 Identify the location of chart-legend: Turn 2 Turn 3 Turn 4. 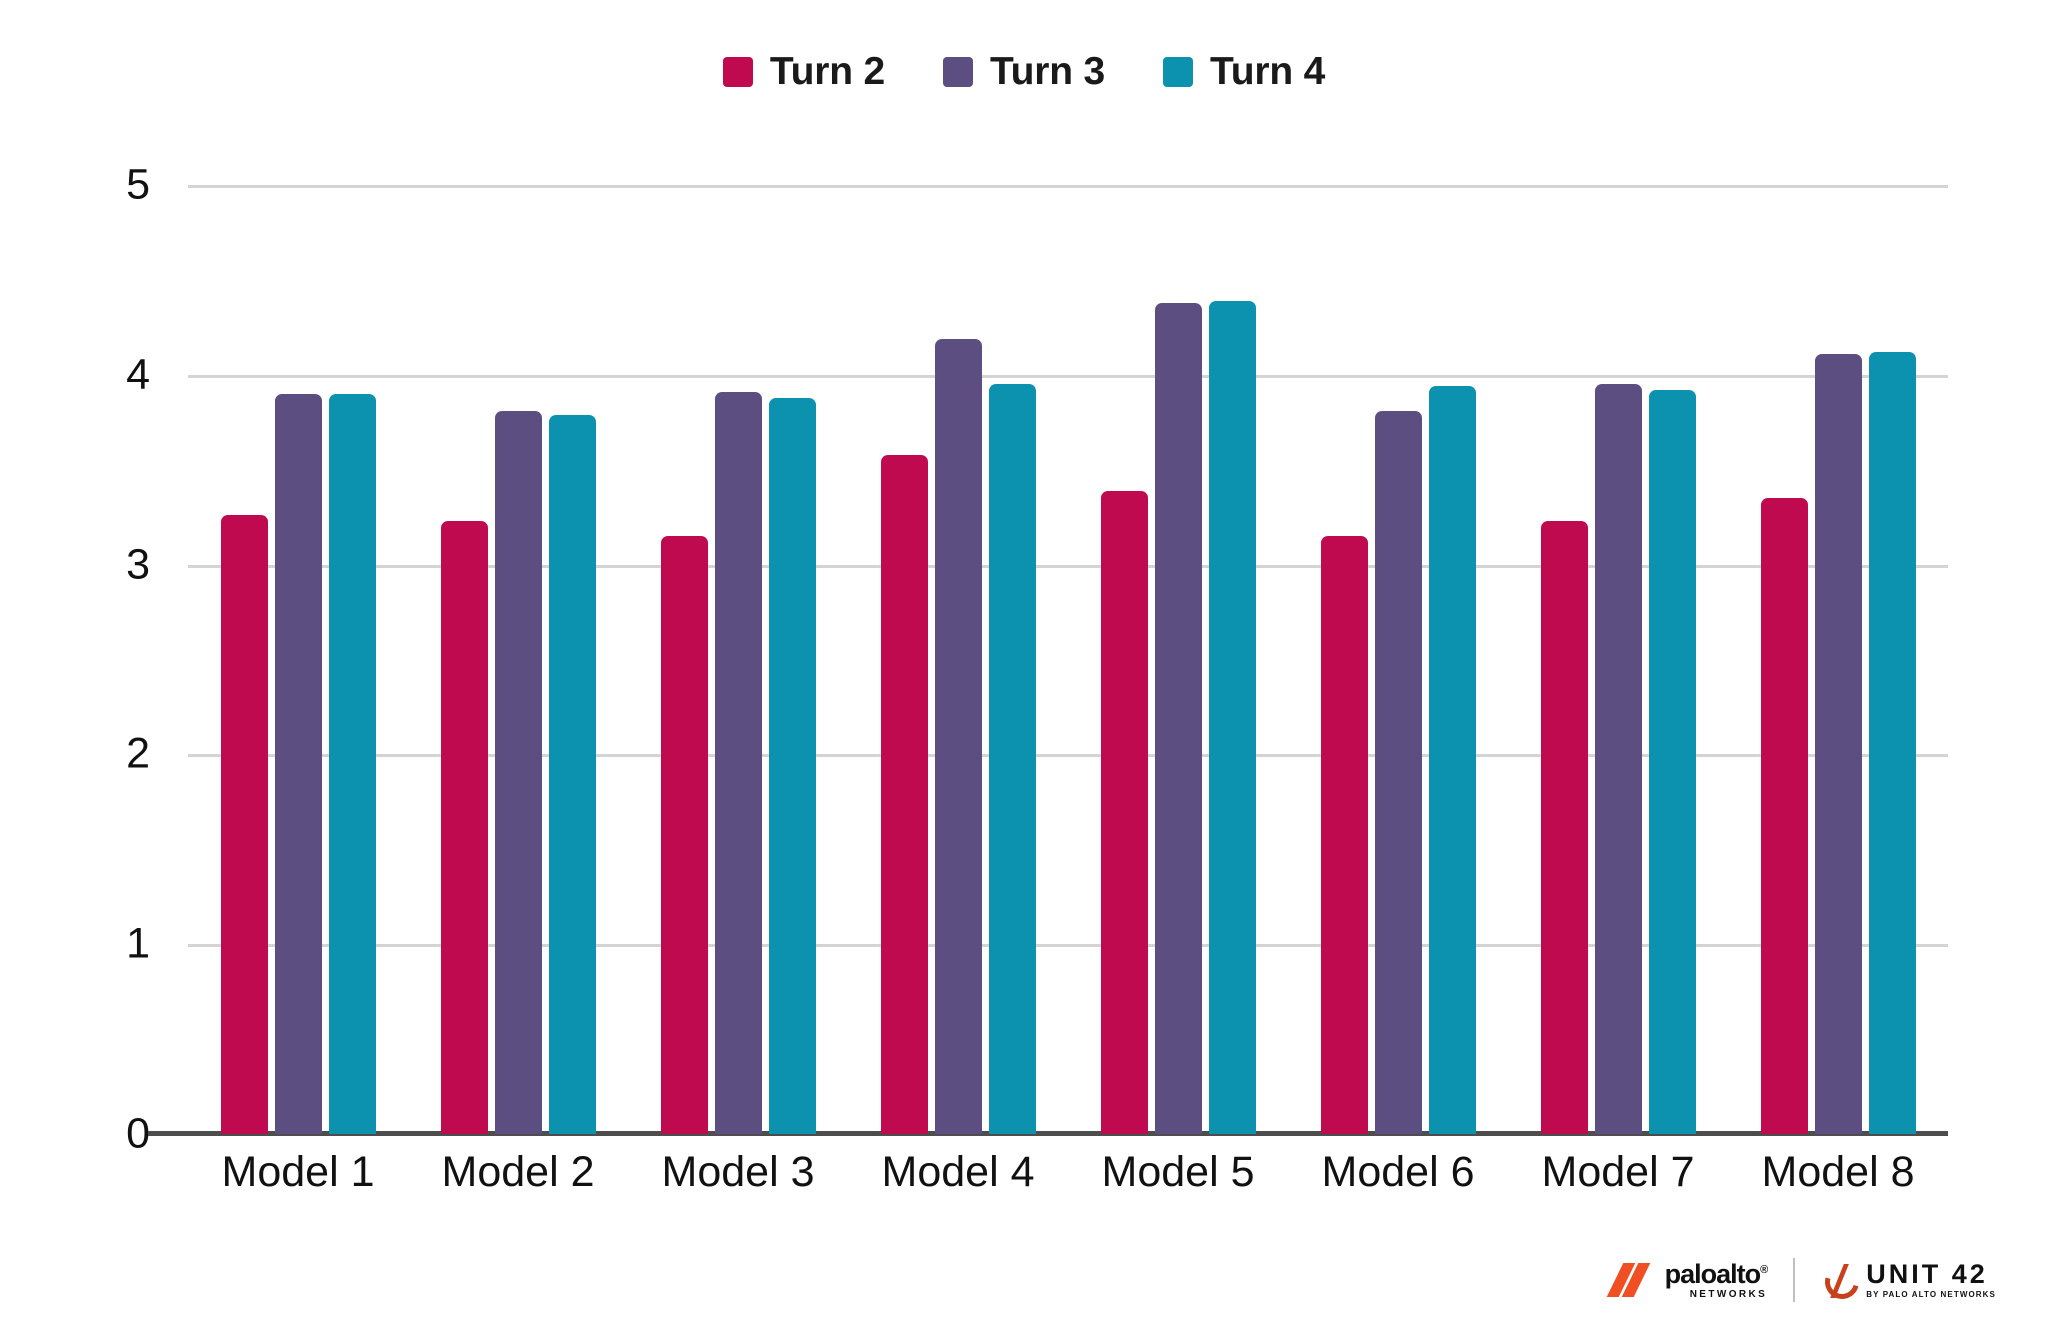
(1024, 71).